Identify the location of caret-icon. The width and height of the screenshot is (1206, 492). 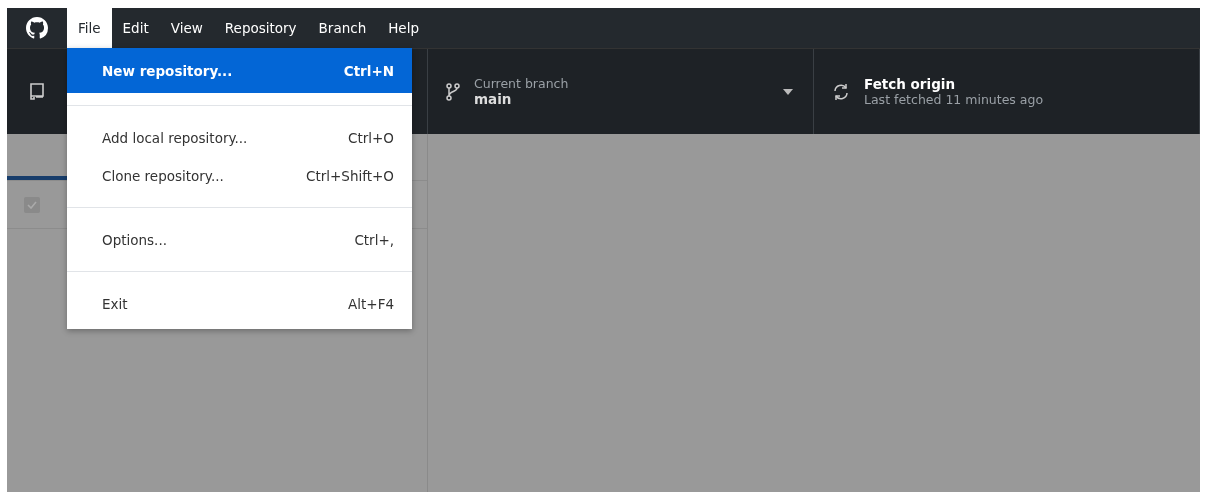
(788, 91).